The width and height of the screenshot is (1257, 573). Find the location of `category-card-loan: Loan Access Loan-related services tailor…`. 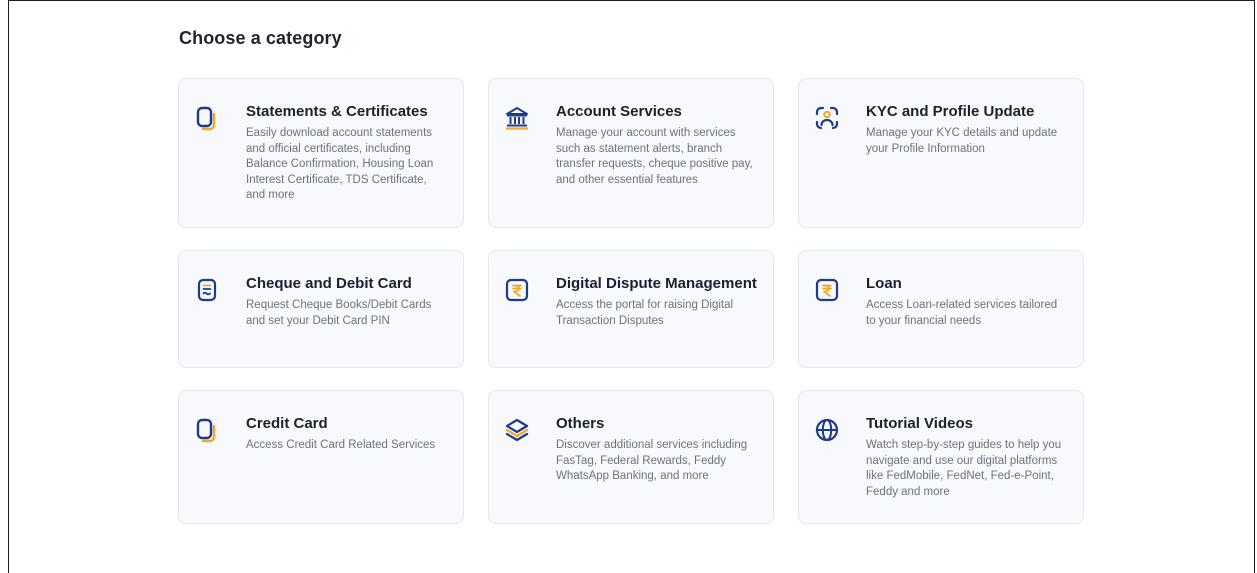

category-card-loan: Loan Access Loan-related services tailor… is located at coordinates (941, 309).